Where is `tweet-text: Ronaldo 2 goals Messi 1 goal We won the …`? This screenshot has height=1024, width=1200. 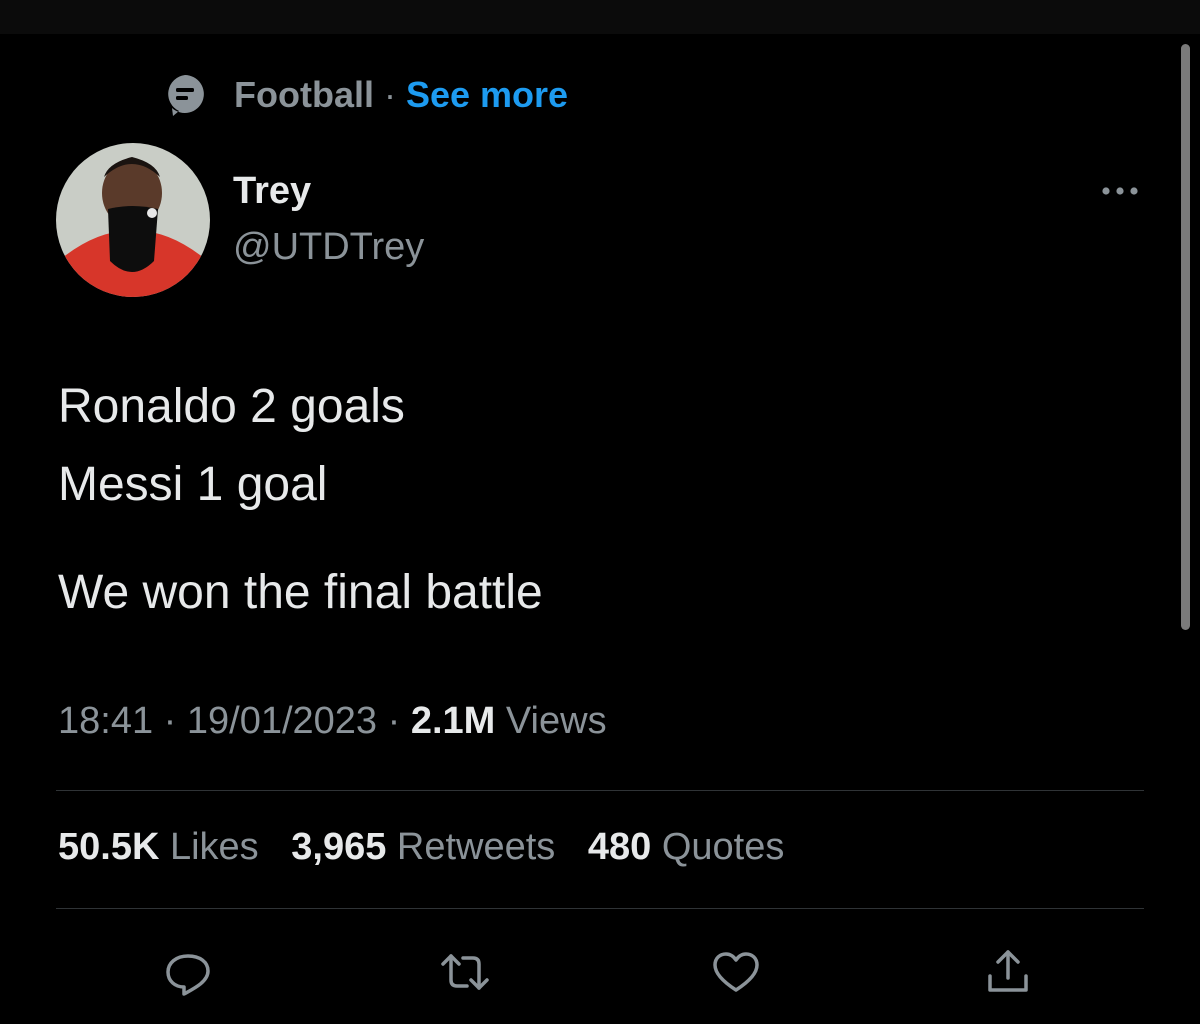 tweet-text: Ronaldo 2 goals Messi 1 goal We won the … is located at coordinates (300, 500).